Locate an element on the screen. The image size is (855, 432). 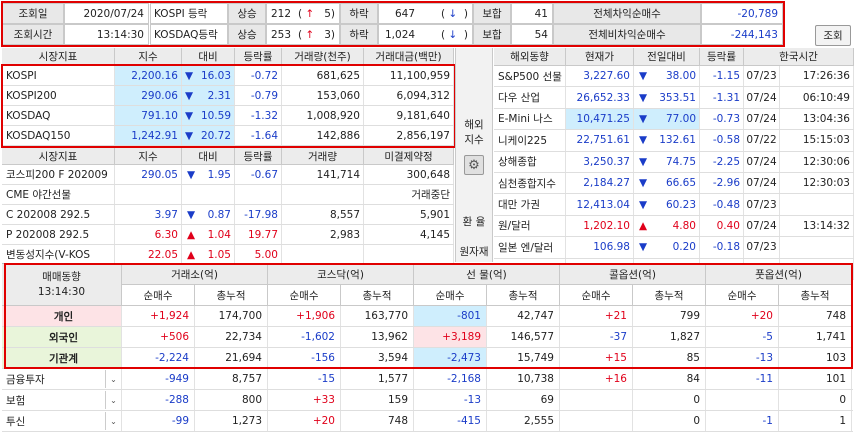
kospi-rise-label: 상승 is located at coordinates (247, 13).